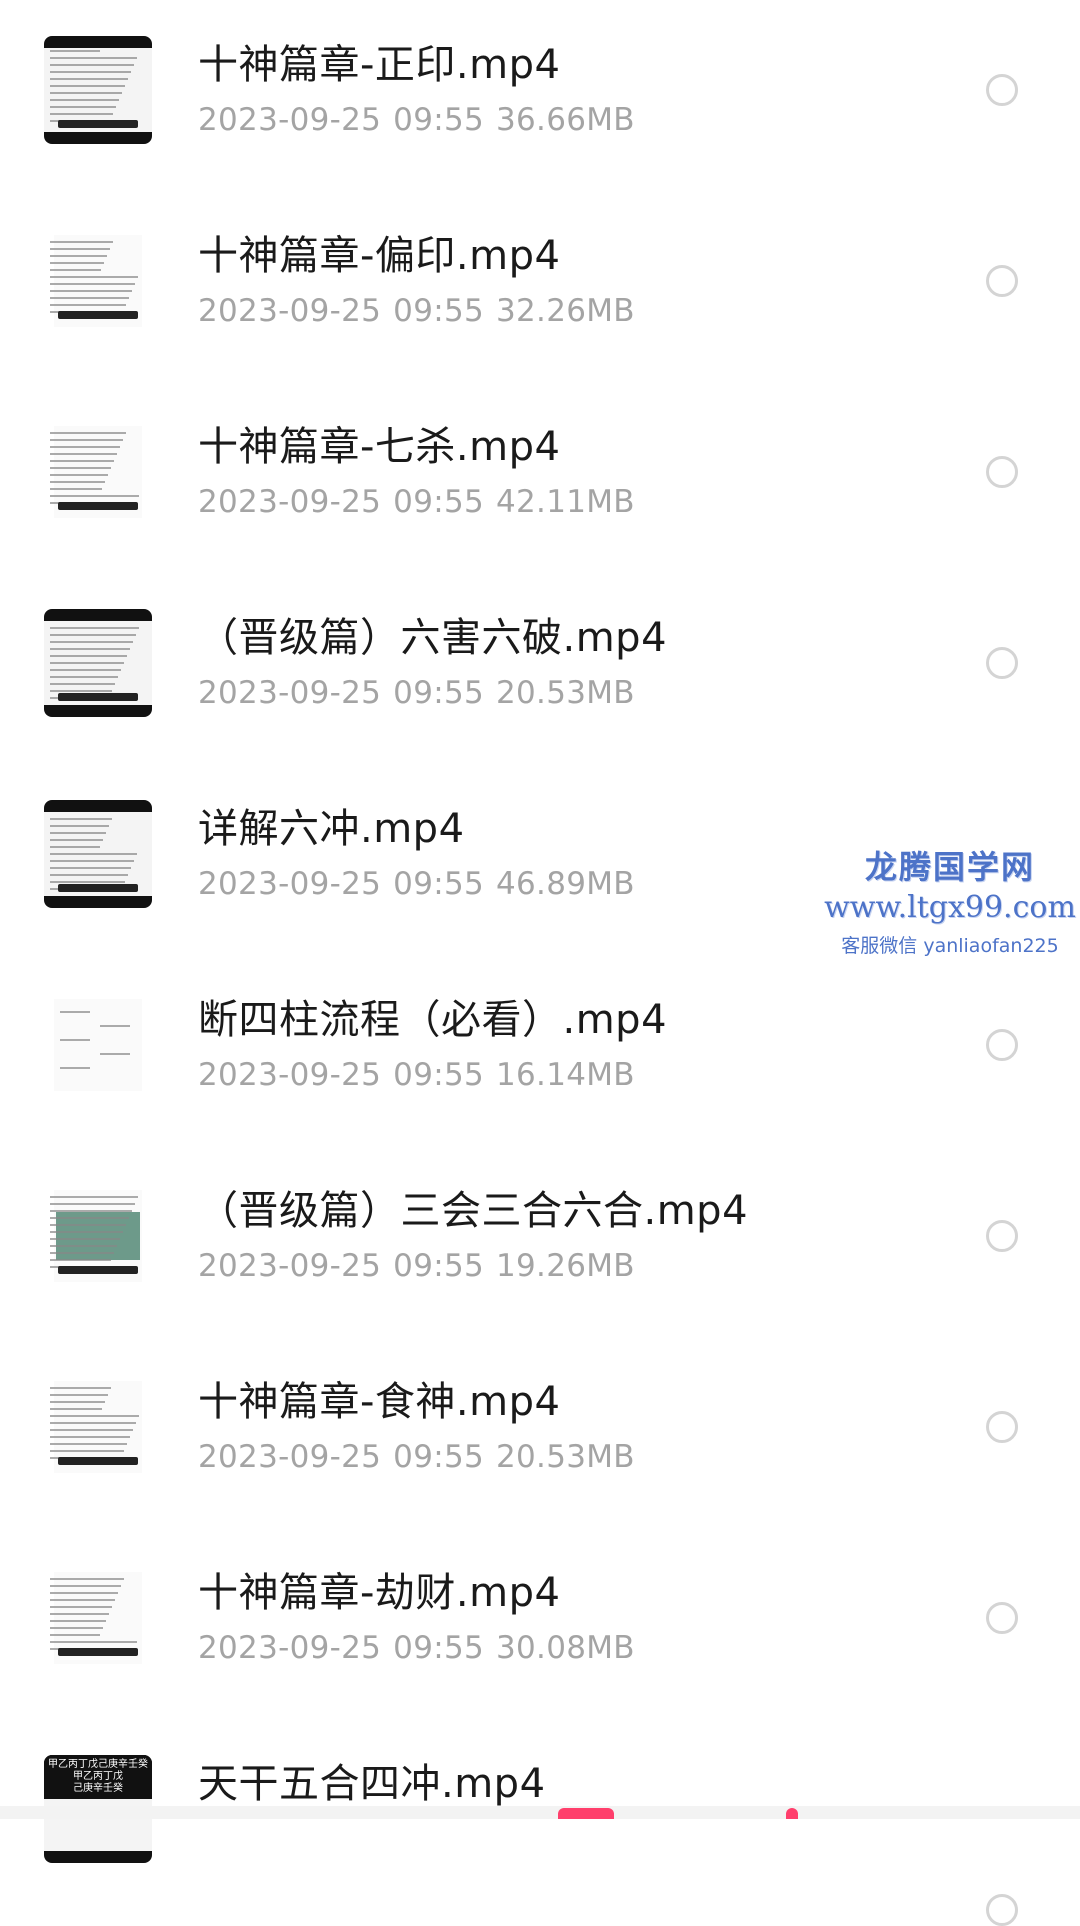 Image resolution: width=1080 pixels, height=1926 pixels. Describe the element at coordinates (540, 1432) in the screenshot. I see `file-row: 十神篇章-食神.mp4 2023-09-25 09:55 20.53MB` at that location.